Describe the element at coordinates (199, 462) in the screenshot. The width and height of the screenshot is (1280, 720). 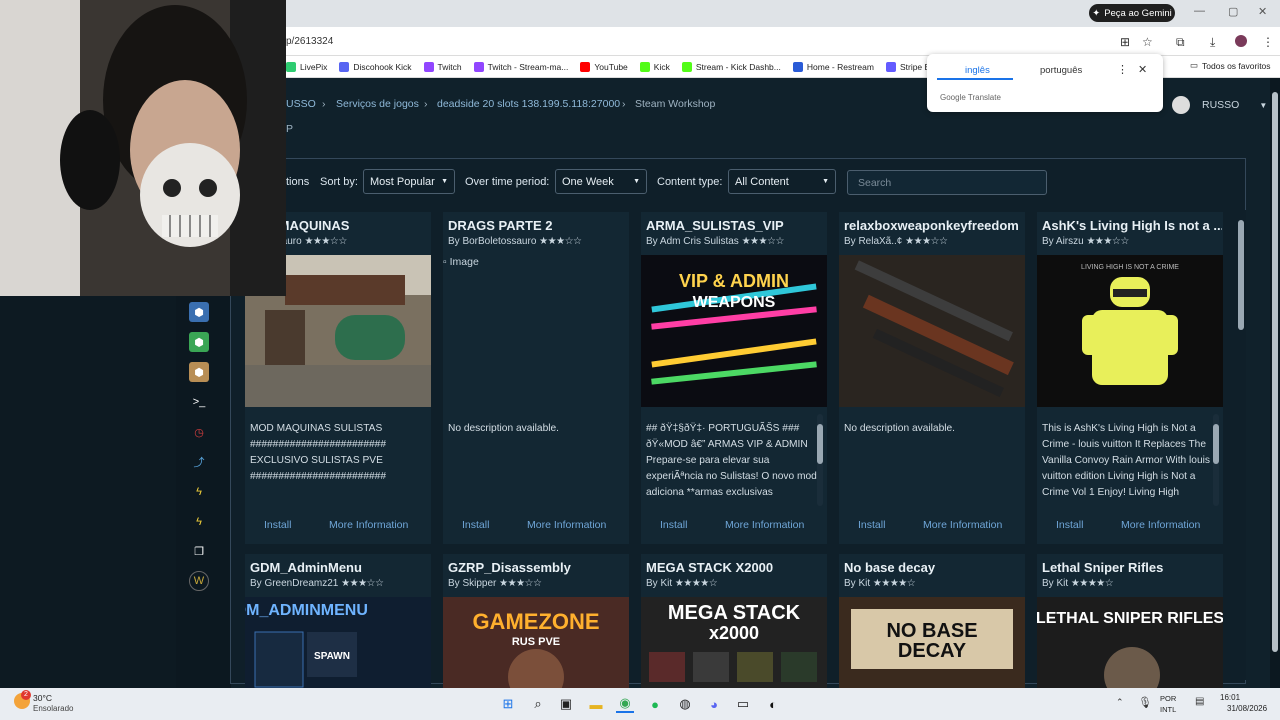
I see `chart-icon: ⤴` at that location.